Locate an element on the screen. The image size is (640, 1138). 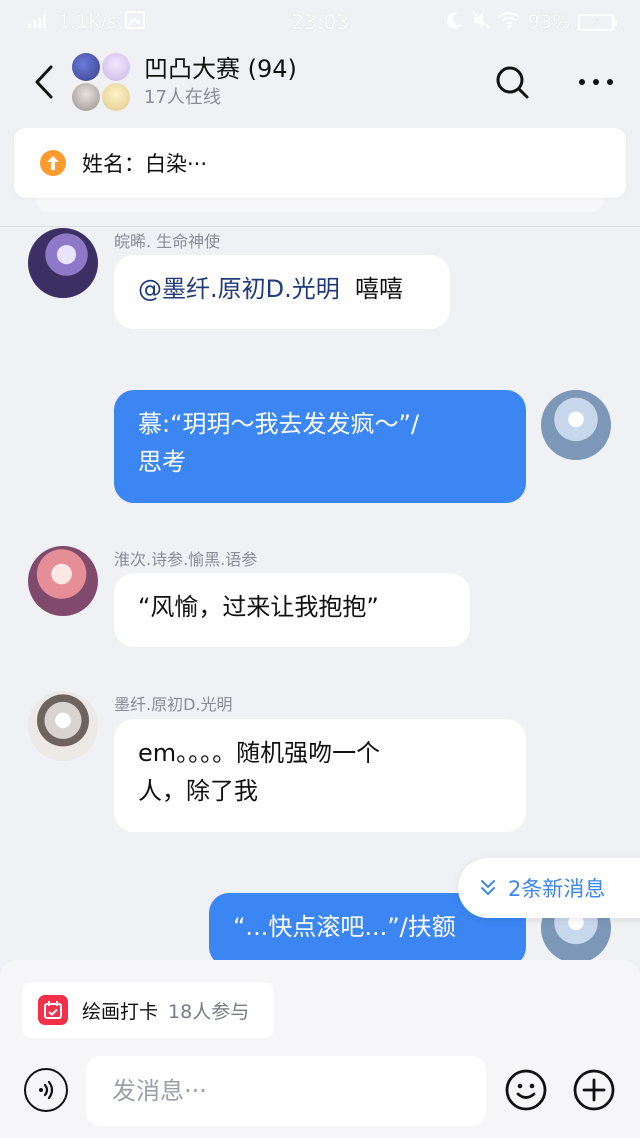
message-bubble: em。。。。随机强吻一个 人，除了我 is located at coordinates (320, 775).